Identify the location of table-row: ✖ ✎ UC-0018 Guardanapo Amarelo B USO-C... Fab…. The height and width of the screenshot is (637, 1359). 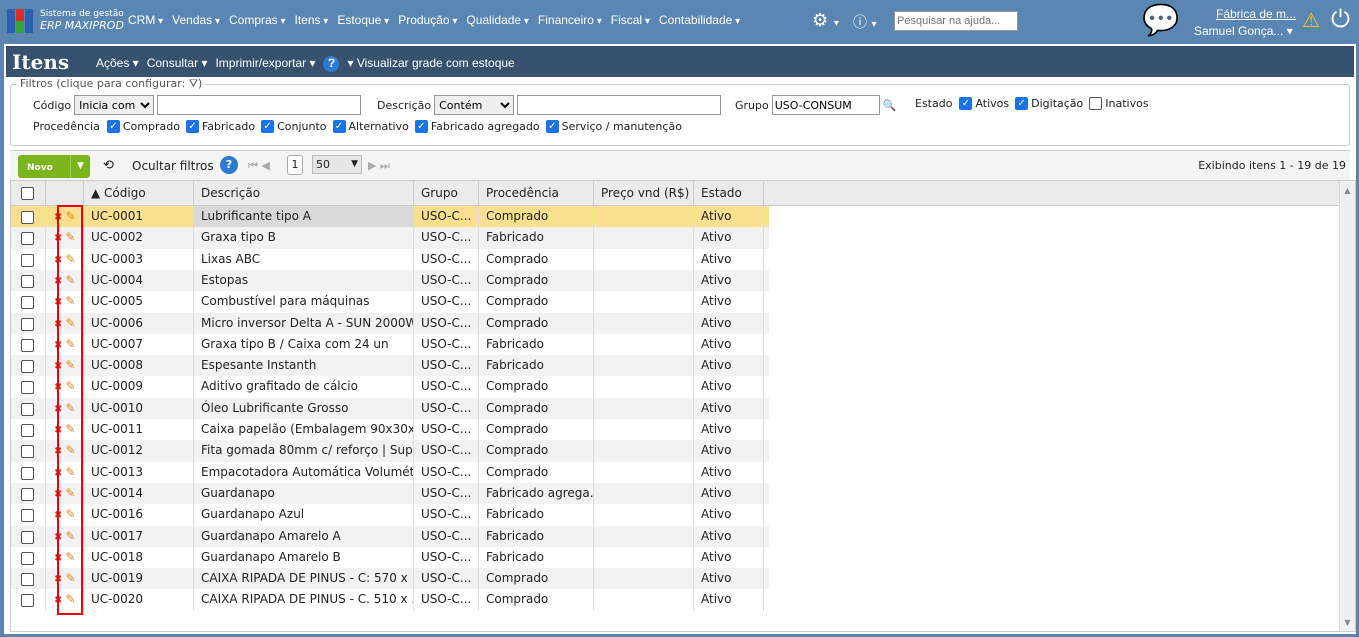
(390, 557).